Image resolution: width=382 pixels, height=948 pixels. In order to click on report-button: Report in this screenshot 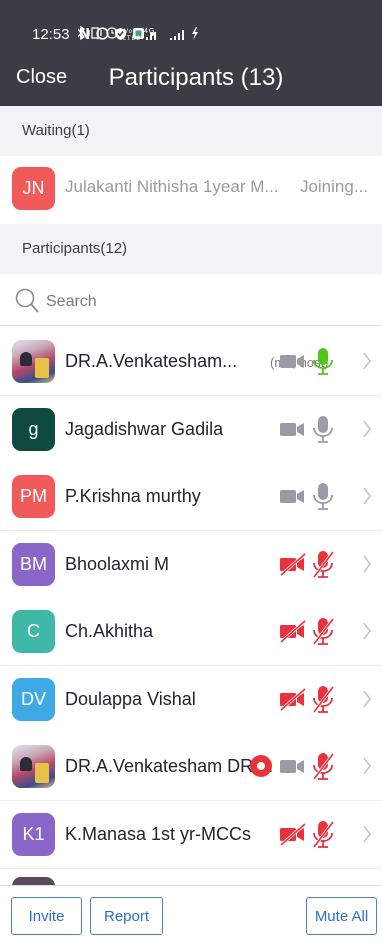, I will do `click(126, 916)`.